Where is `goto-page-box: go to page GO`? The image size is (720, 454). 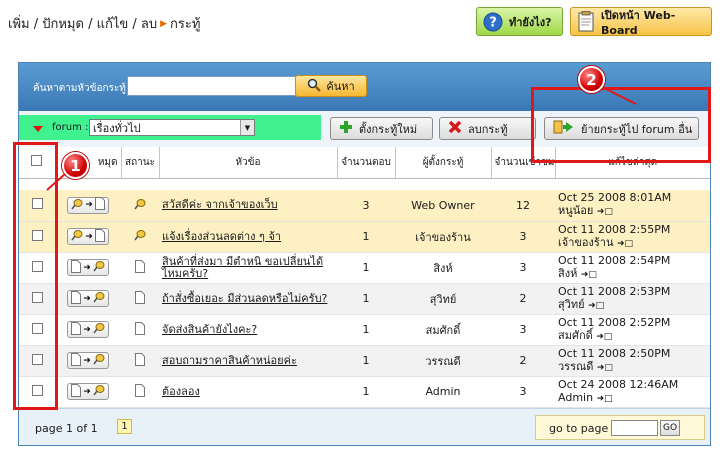
goto-page-box: go to page GO is located at coordinates (620, 427).